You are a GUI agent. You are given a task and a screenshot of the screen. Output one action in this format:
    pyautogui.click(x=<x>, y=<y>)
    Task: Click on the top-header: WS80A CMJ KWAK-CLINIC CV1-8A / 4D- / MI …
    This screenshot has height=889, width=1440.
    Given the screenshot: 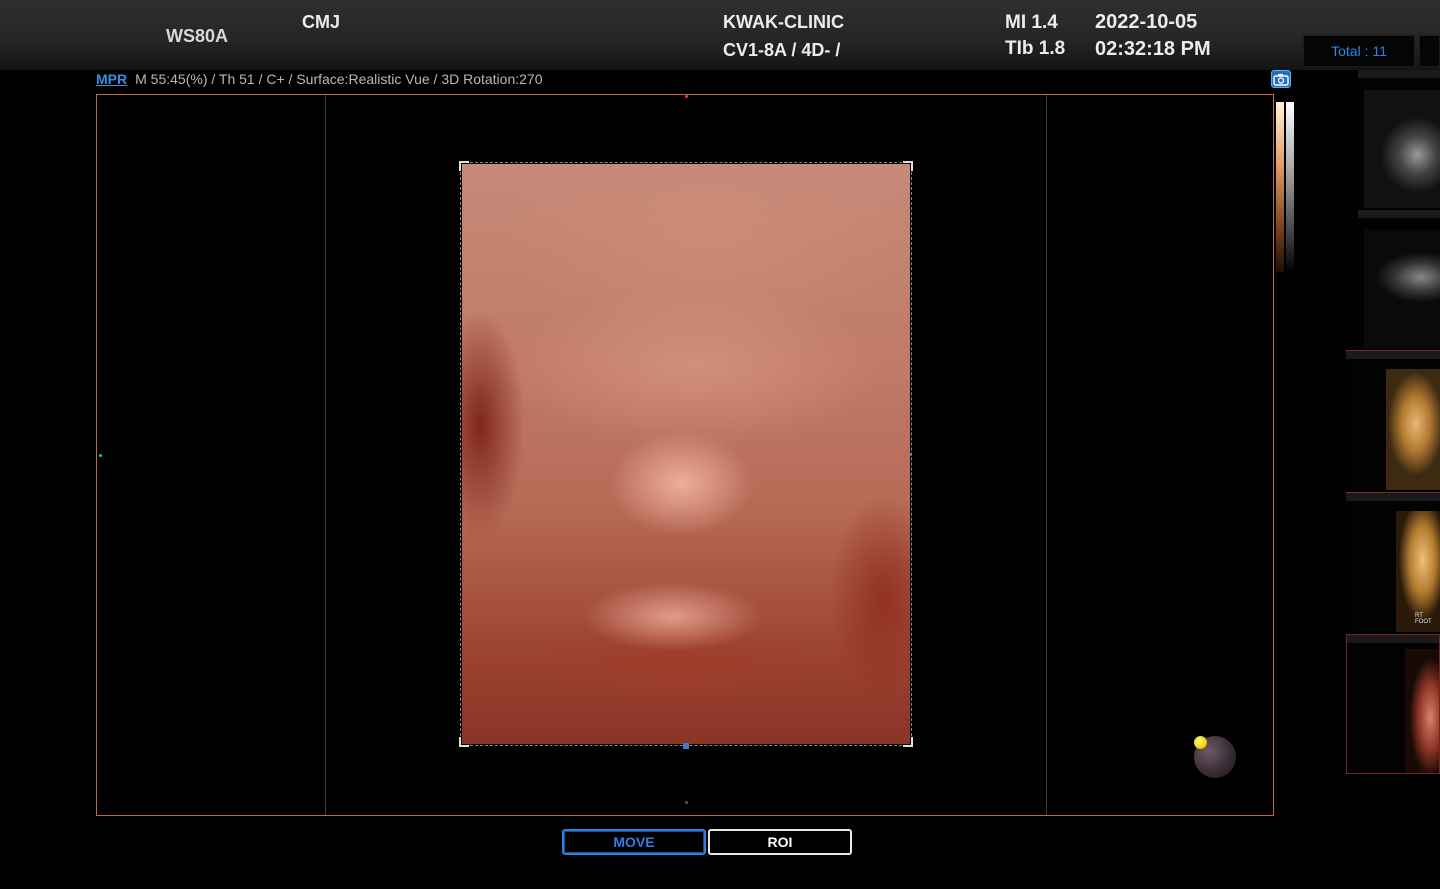 What is the action you would take?
    pyautogui.click(x=720, y=35)
    